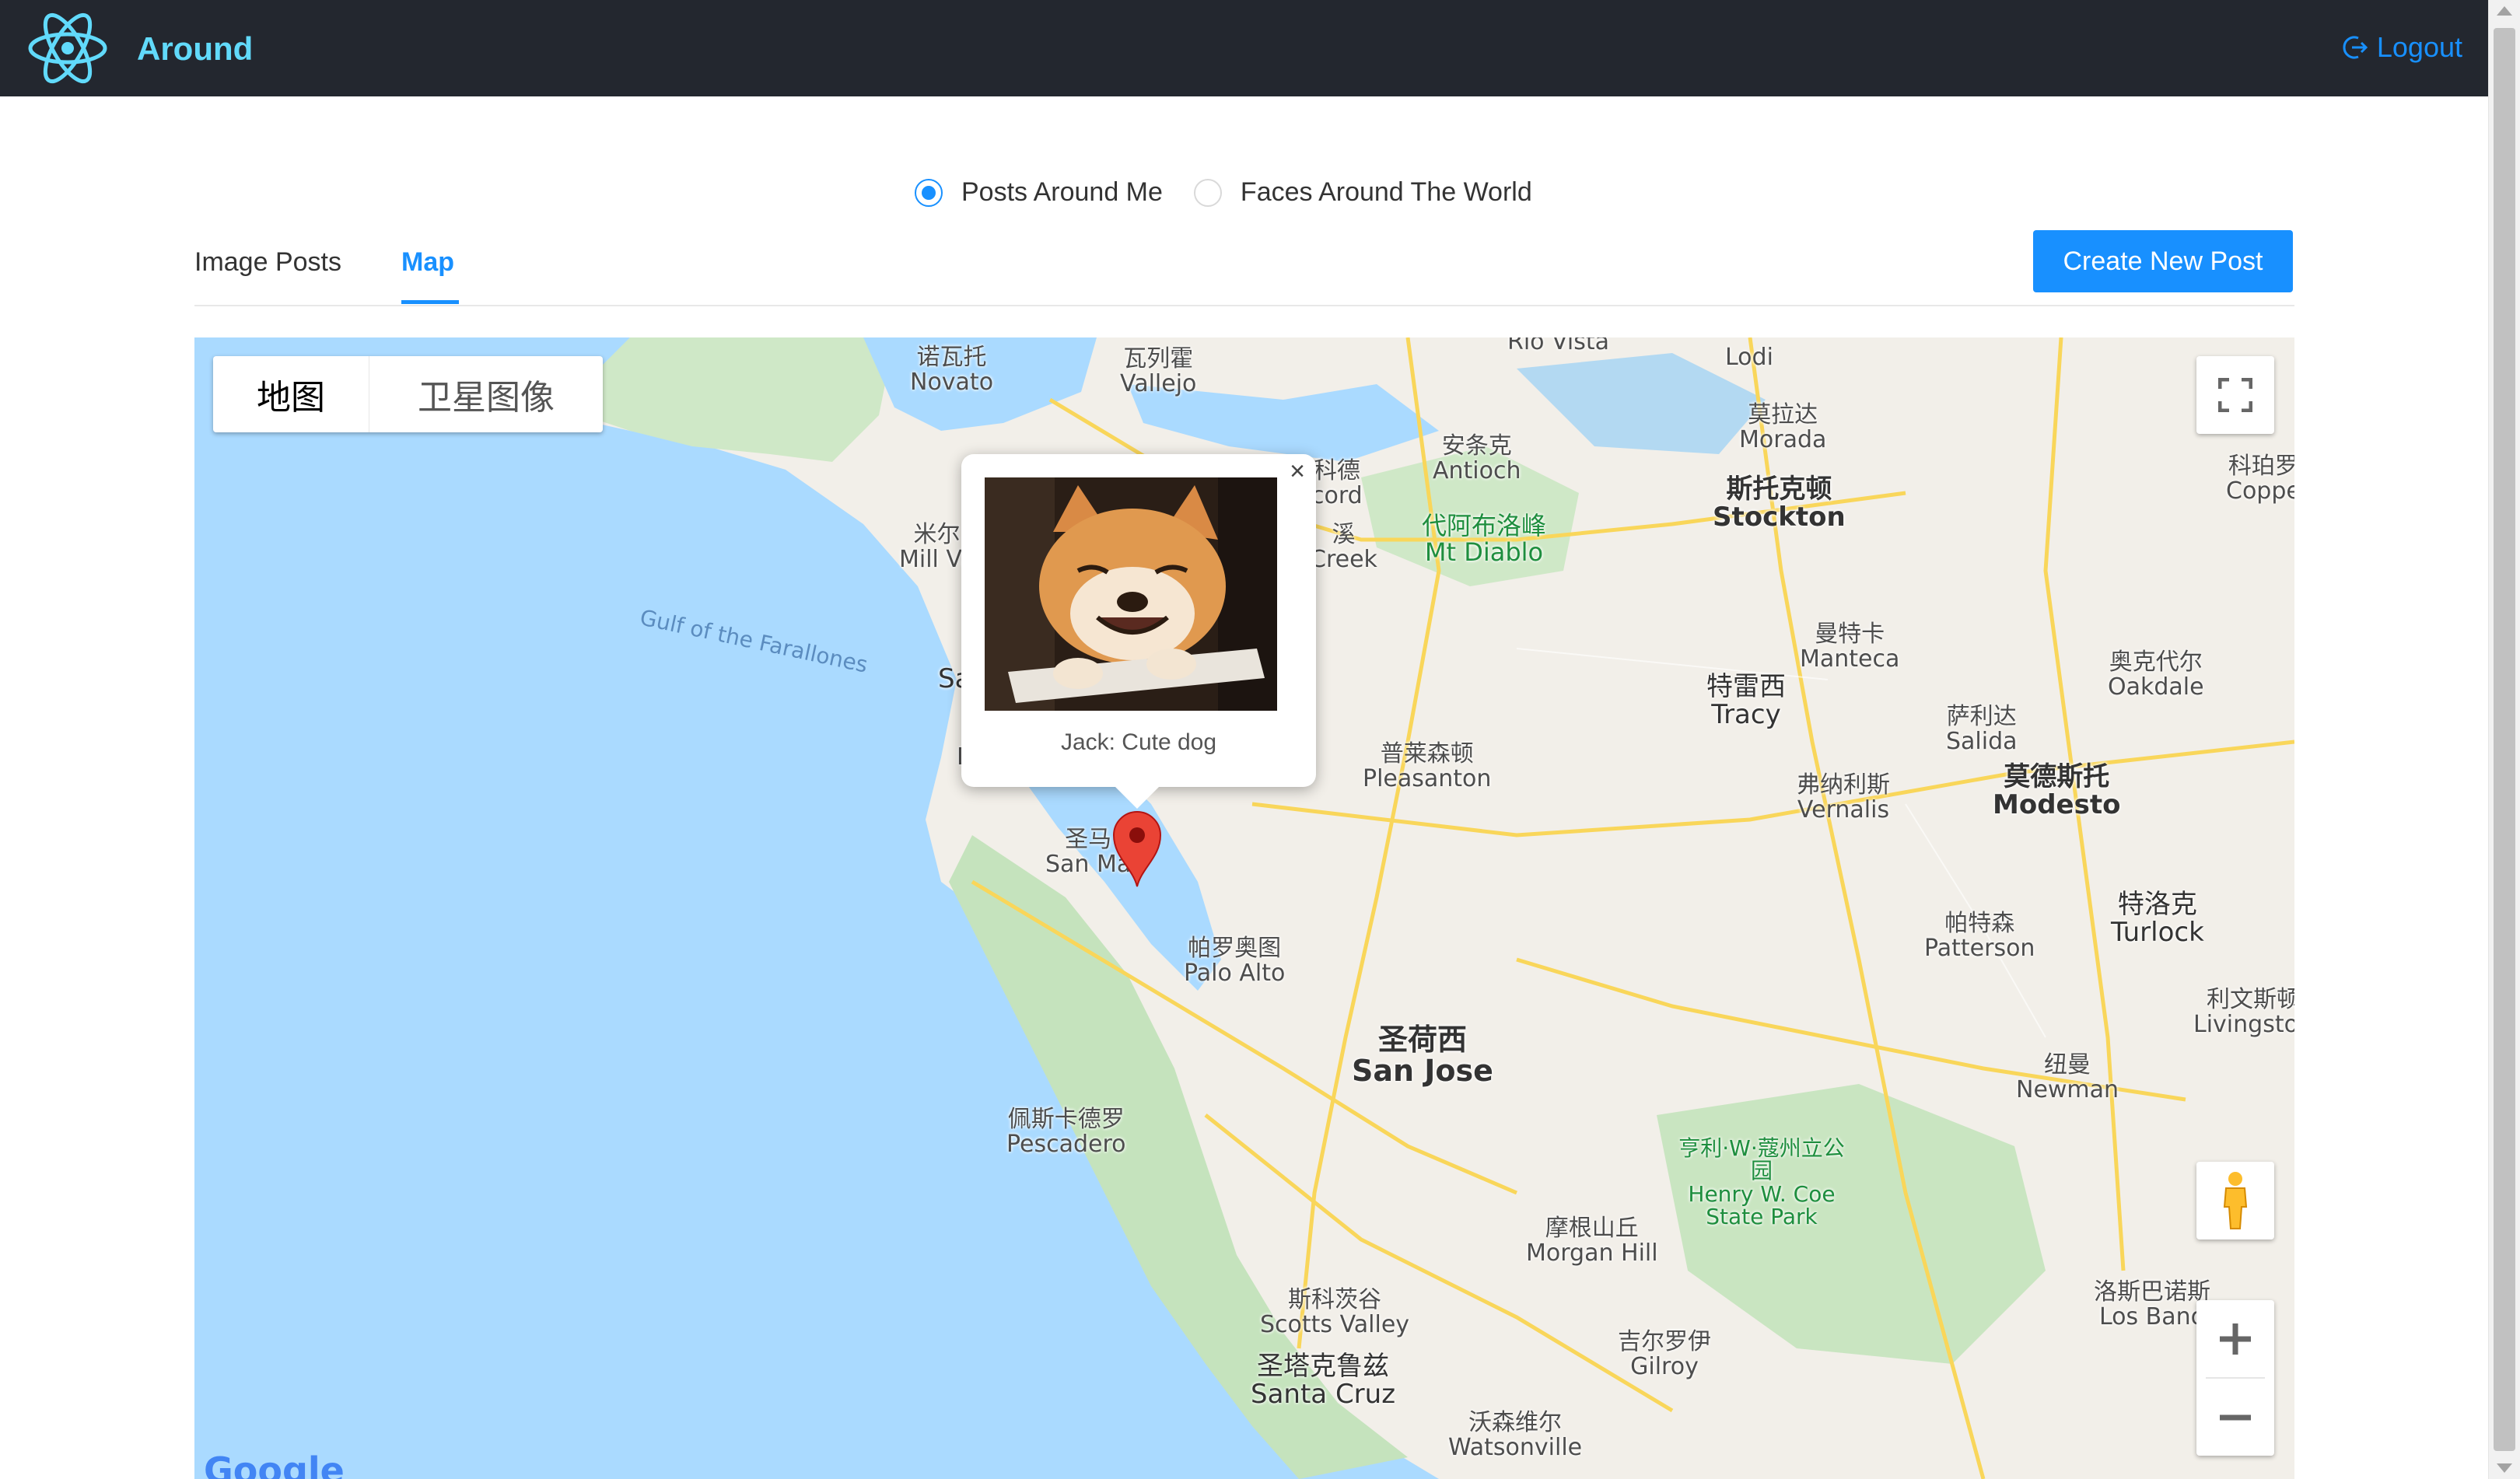 The width and height of the screenshot is (2520, 1479). I want to click on map-label-concord: 科德 cord, so click(1337, 483).